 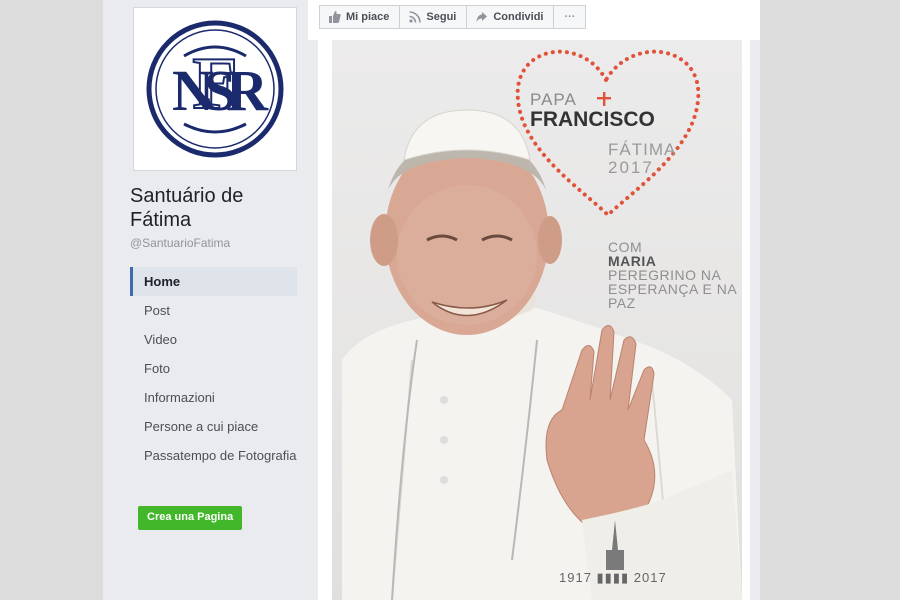 I want to click on nav-item-post: Post, so click(x=213, y=310).